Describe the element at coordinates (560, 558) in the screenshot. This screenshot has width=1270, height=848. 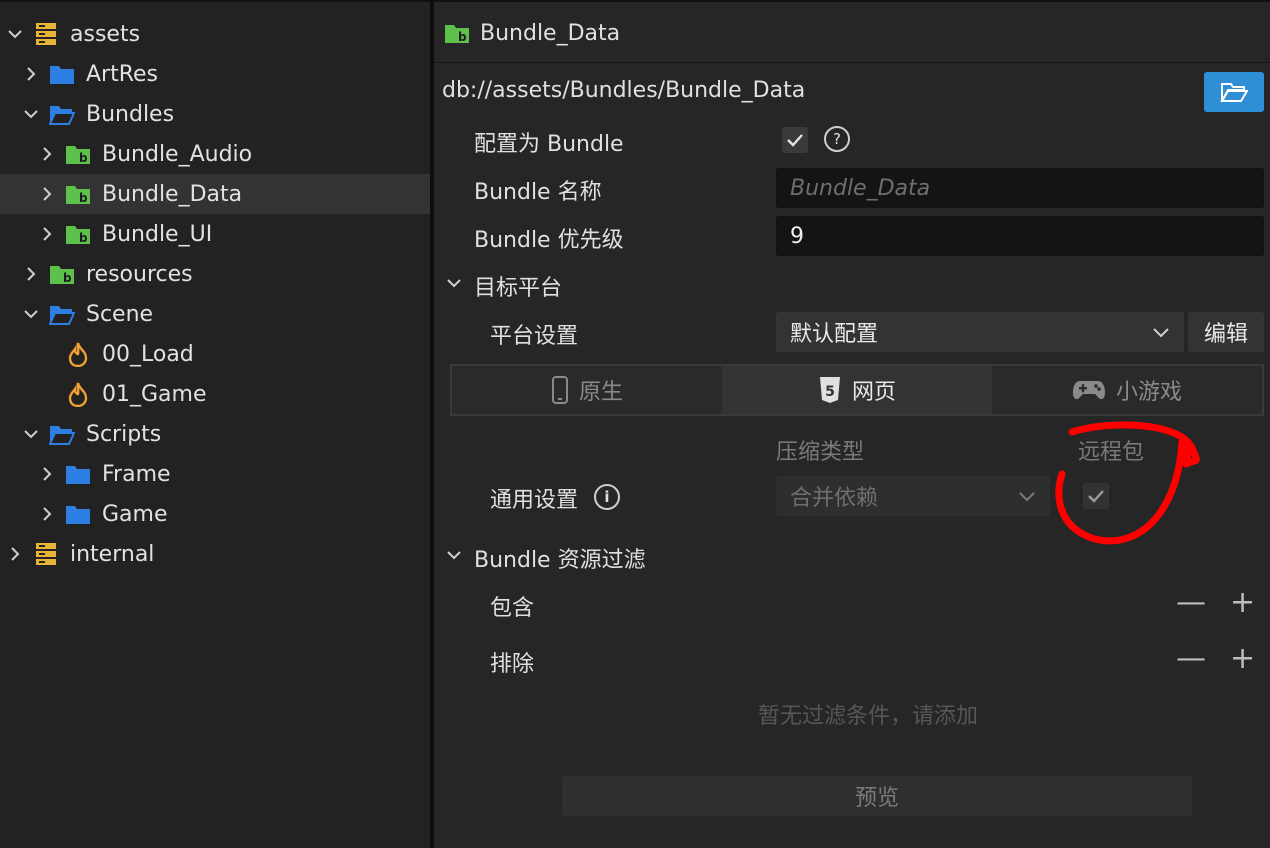
I see `filter-section-label: Bundle 资源过滤` at that location.